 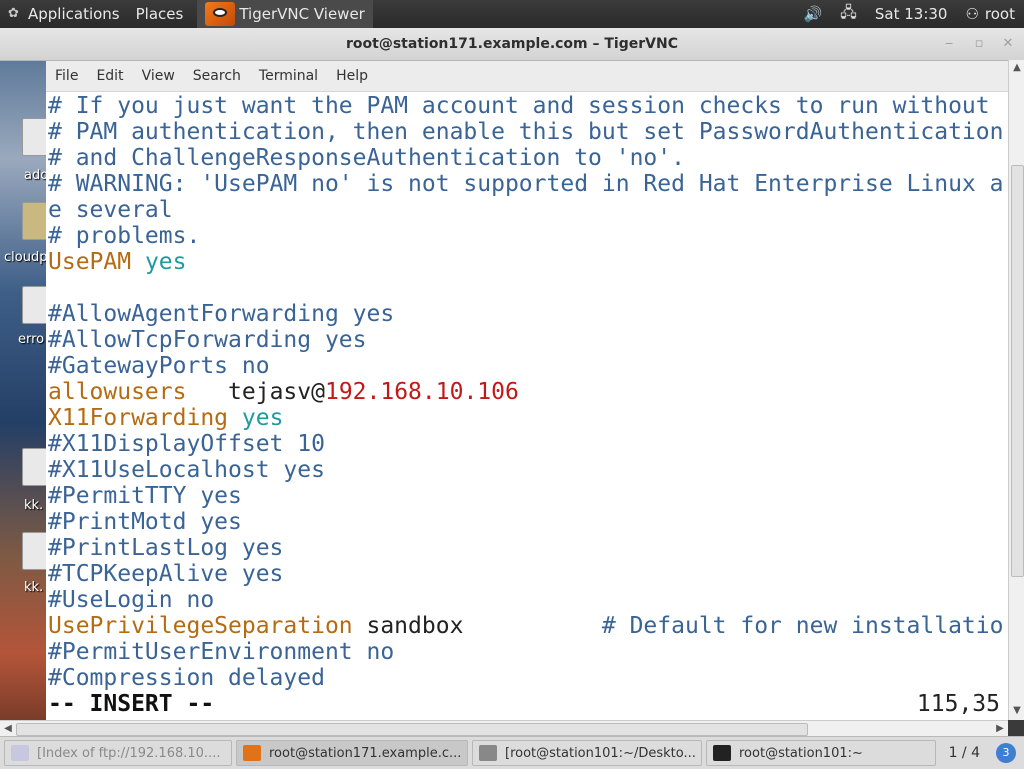 What do you see at coordinates (166, 574) in the screenshot?
I see `editor-token: #TCPKeepAlive yes` at bounding box center [166, 574].